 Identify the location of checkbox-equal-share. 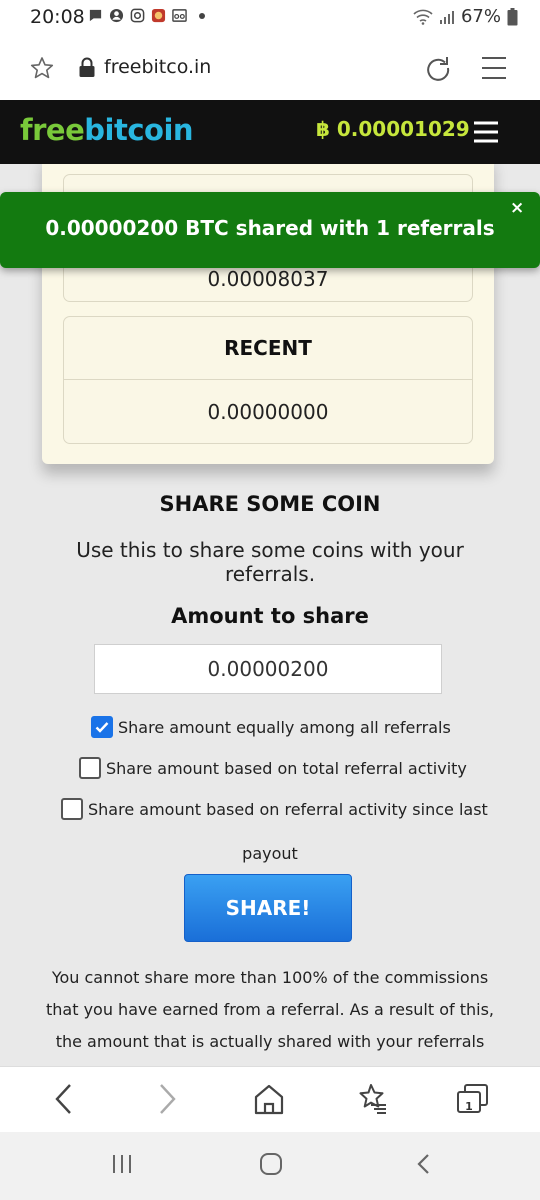
(102, 727).